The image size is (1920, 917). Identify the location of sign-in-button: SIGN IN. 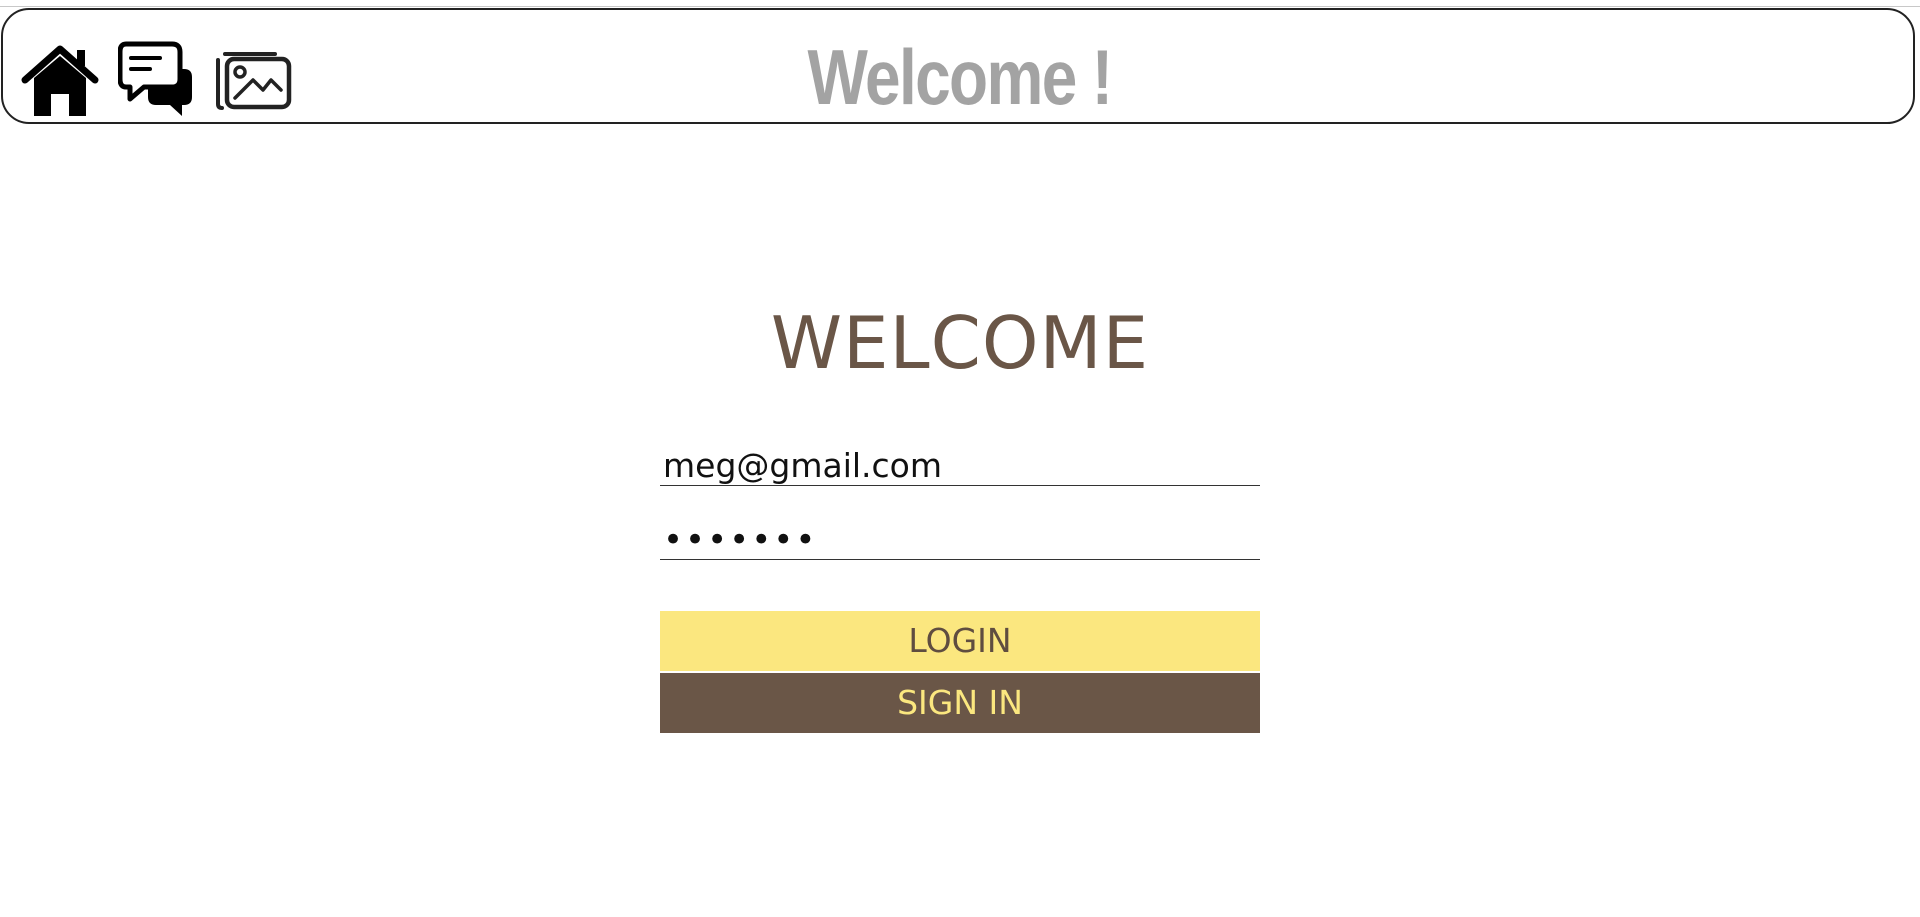
(960, 703).